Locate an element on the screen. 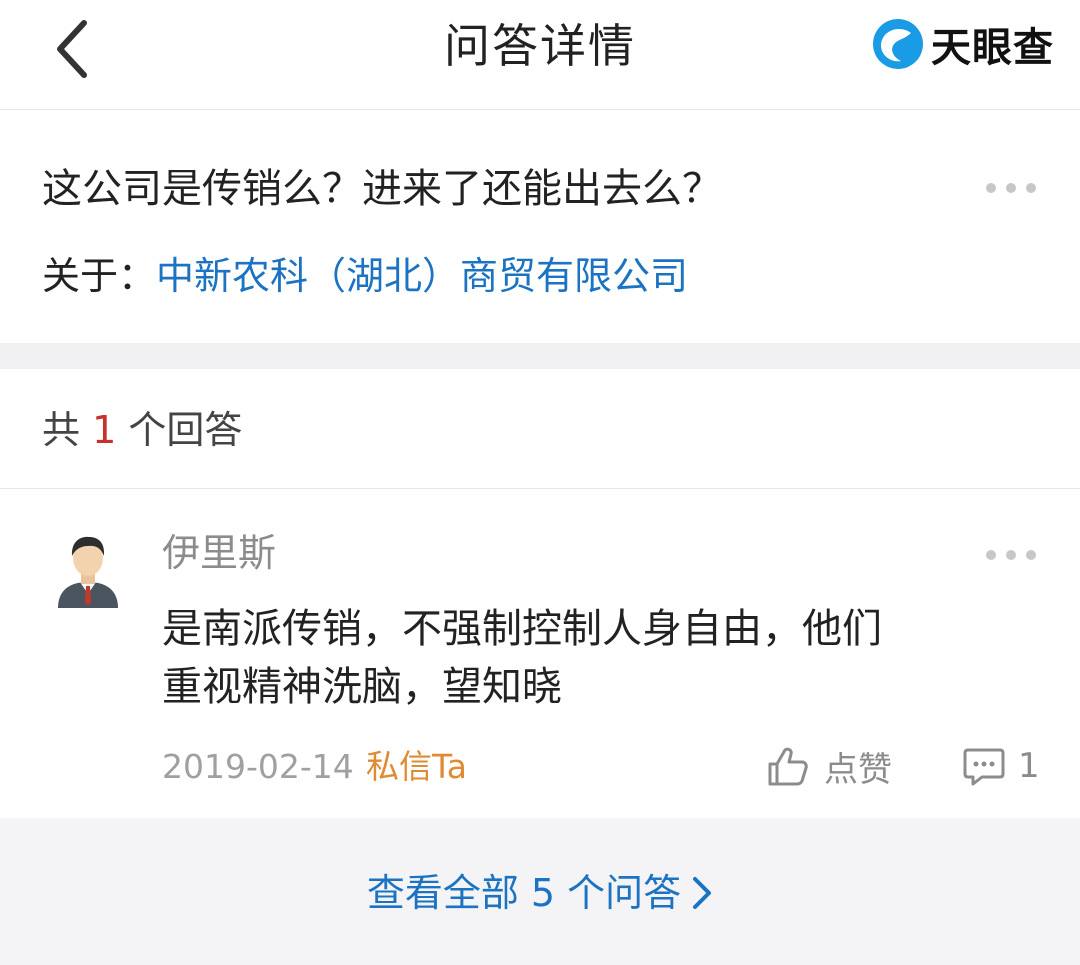 Image resolution: width=1080 pixels, height=965 pixels. chevron-right-icon is located at coordinates (702, 893).